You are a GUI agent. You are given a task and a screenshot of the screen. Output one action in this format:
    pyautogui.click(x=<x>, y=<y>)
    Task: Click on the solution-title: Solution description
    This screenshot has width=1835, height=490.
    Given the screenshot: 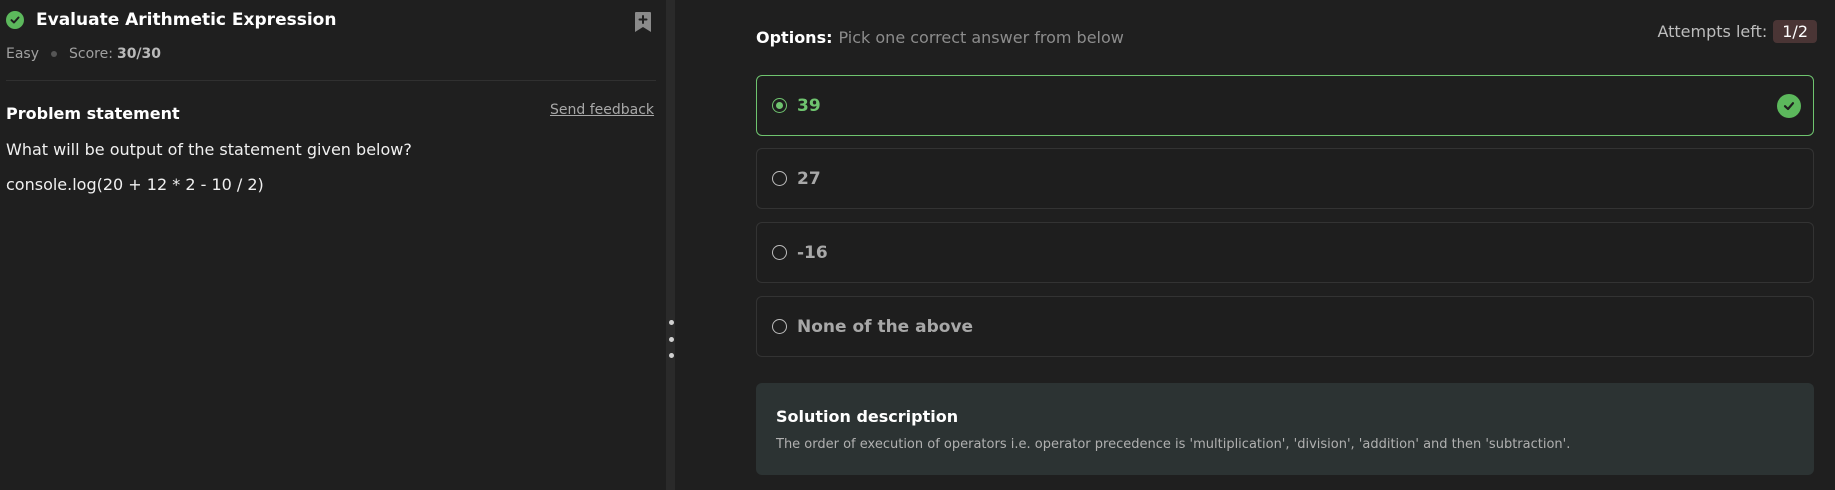 What is the action you would take?
    pyautogui.click(x=867, y=416)
    